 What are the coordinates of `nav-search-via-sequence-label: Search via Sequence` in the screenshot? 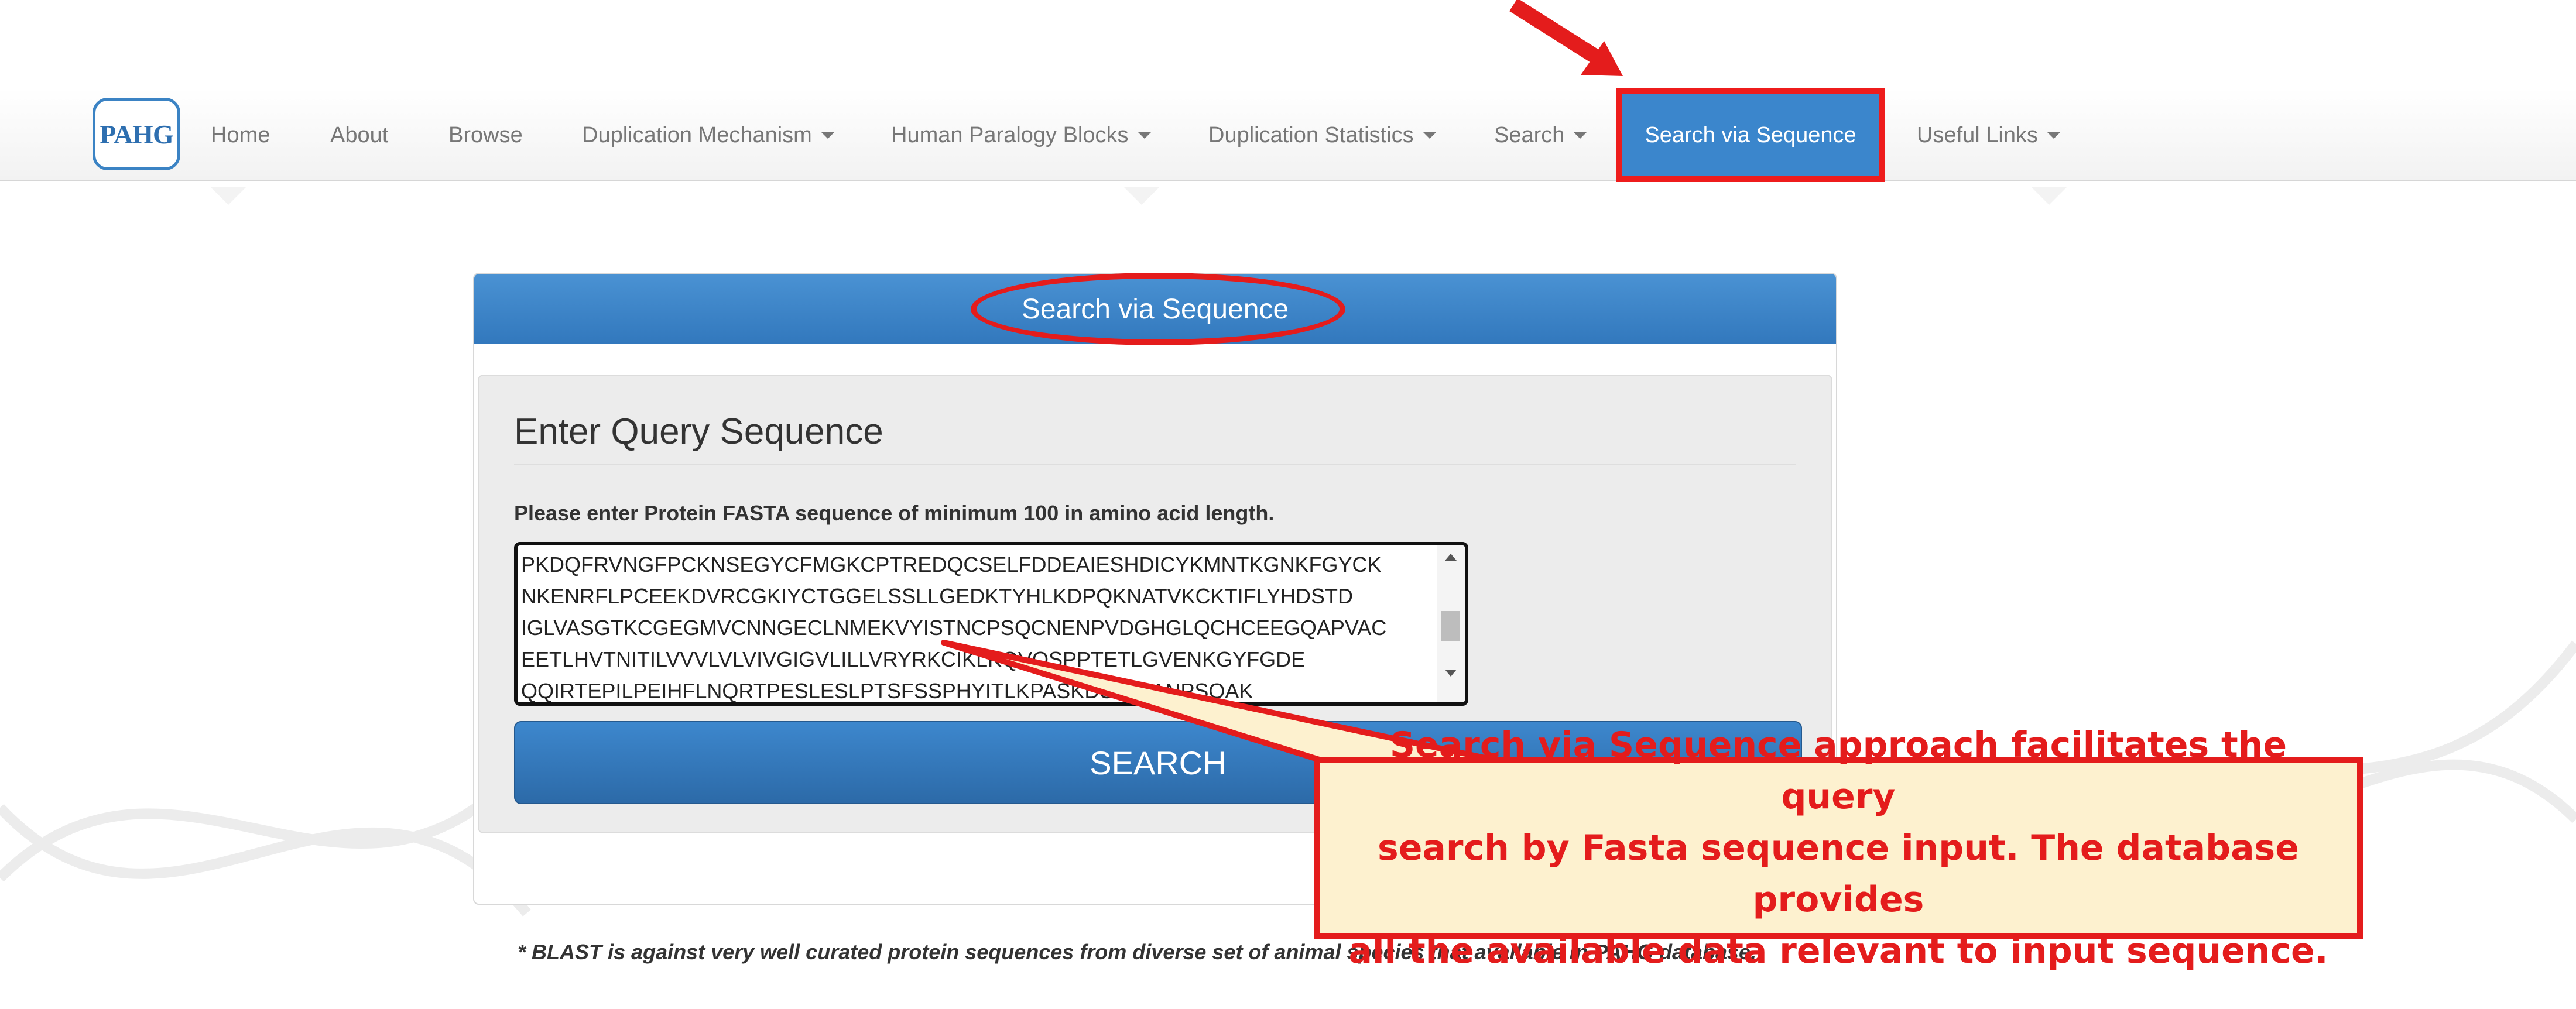 It's located at (1750, 134).